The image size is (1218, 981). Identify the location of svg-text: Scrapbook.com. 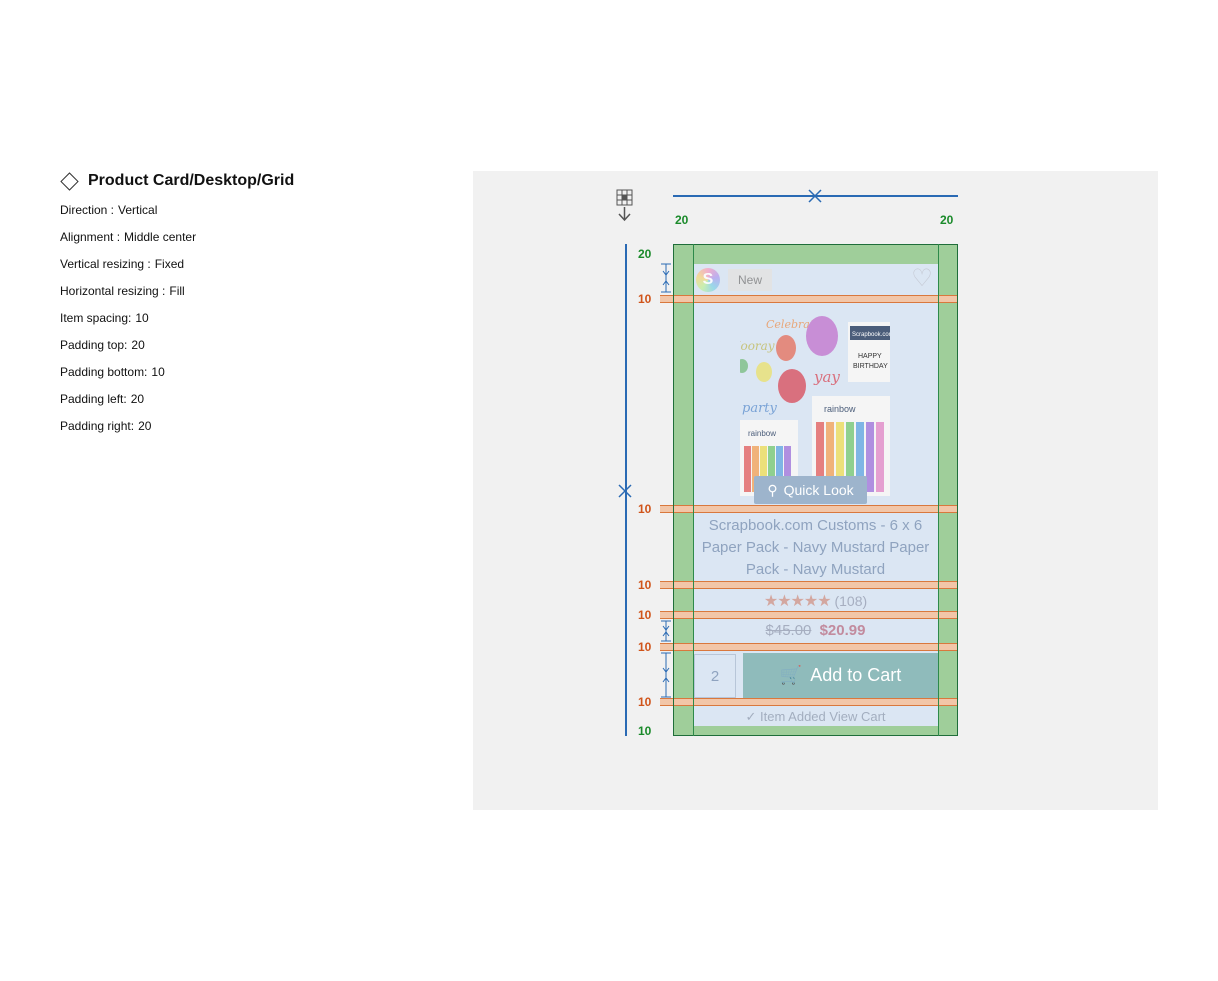
(871, 335).